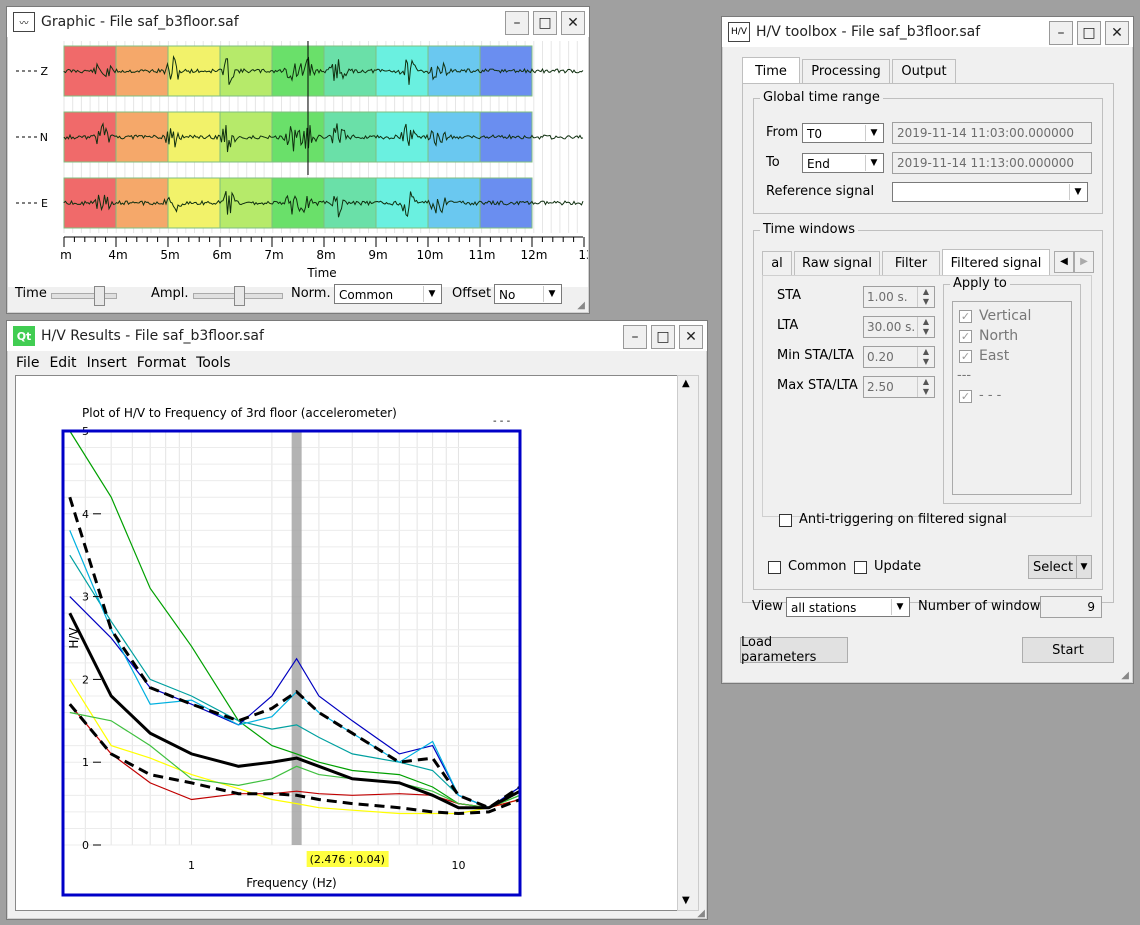 The width and height of the screenshot is (1140, 925). What do you see at coordinates (296, 638) in the screenshot?
I see `peak-frequency-band` at bounding box center [296, 638].